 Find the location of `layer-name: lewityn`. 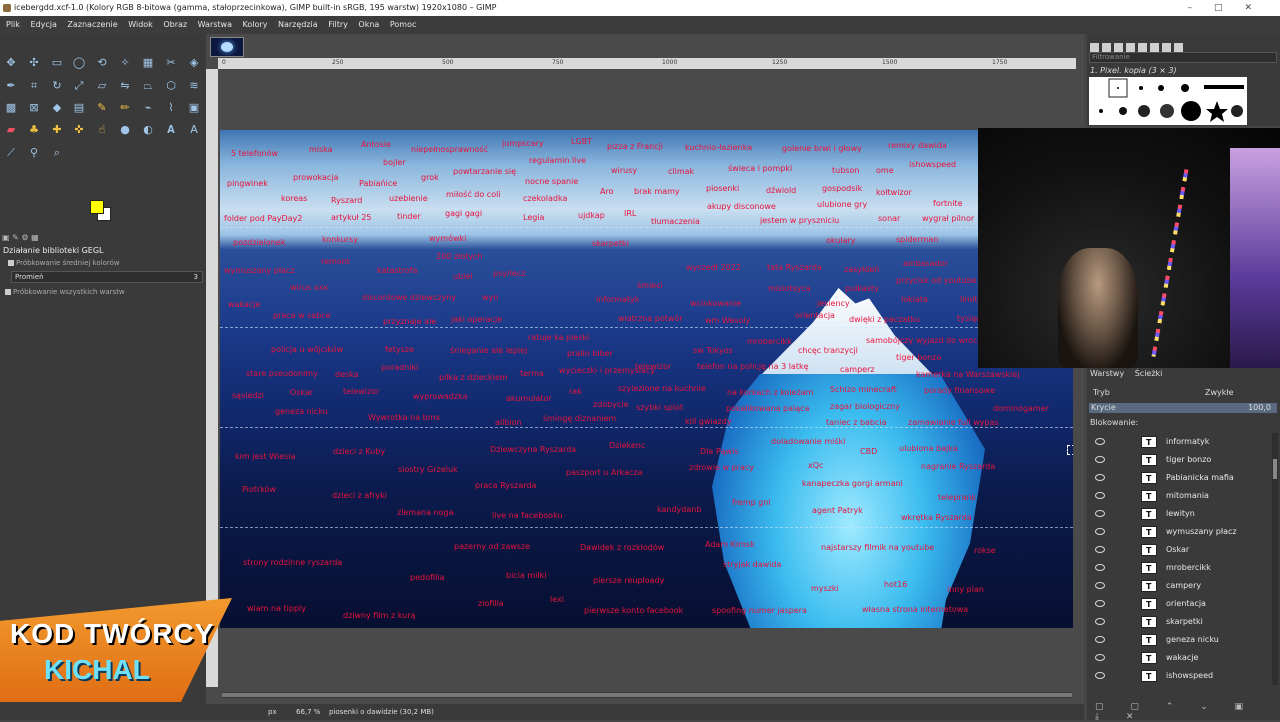

layer-name: lewityn is located at coordinates (1180, 514).